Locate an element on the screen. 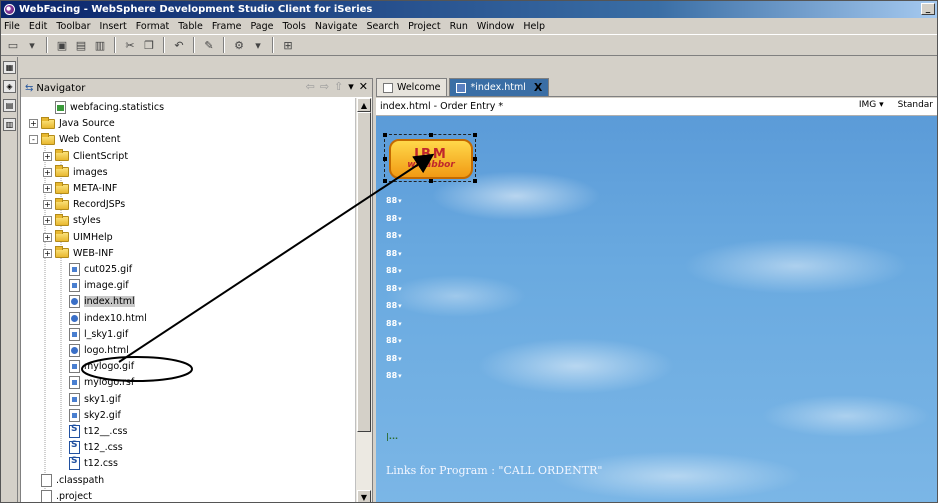  tab-index-html: *index.html X is located at coordinates (499, 87).